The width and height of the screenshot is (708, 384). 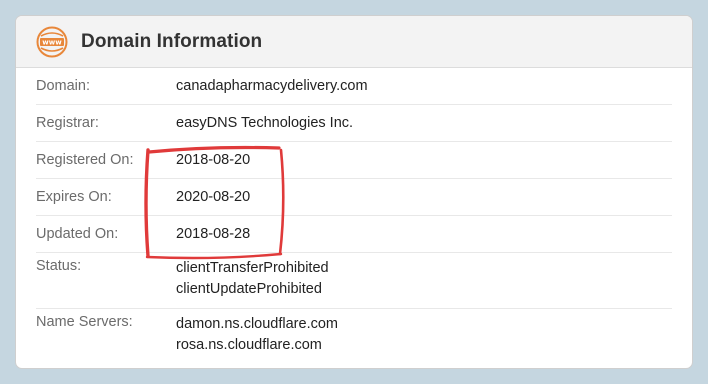 I want to click on row-domain: Domain: canadapharmacydelivery.com, so click(x=354, y=86).